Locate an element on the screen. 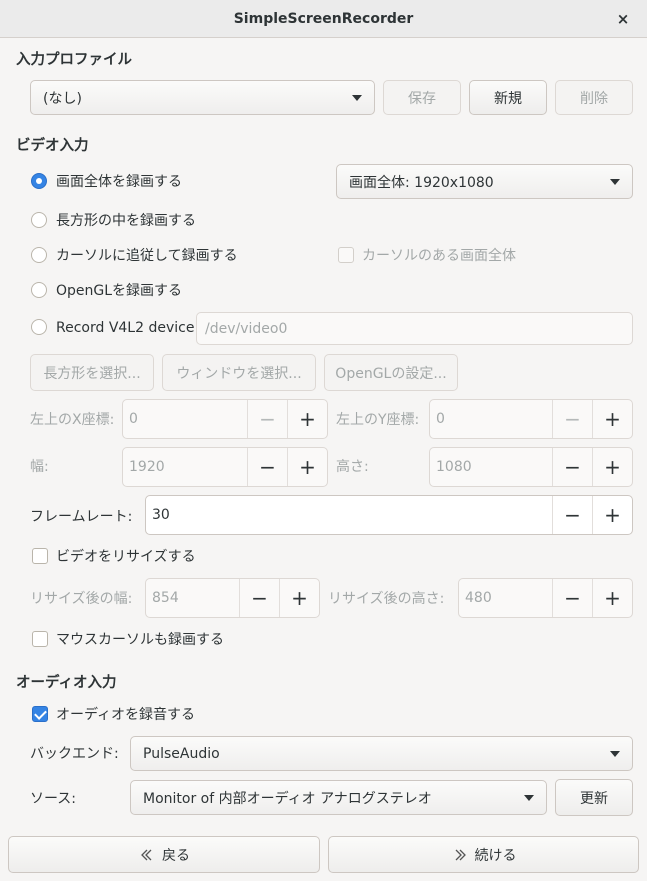 This screenshot has width=647, height=881. record-audio-checkbox is located at coordinates (40, 714).